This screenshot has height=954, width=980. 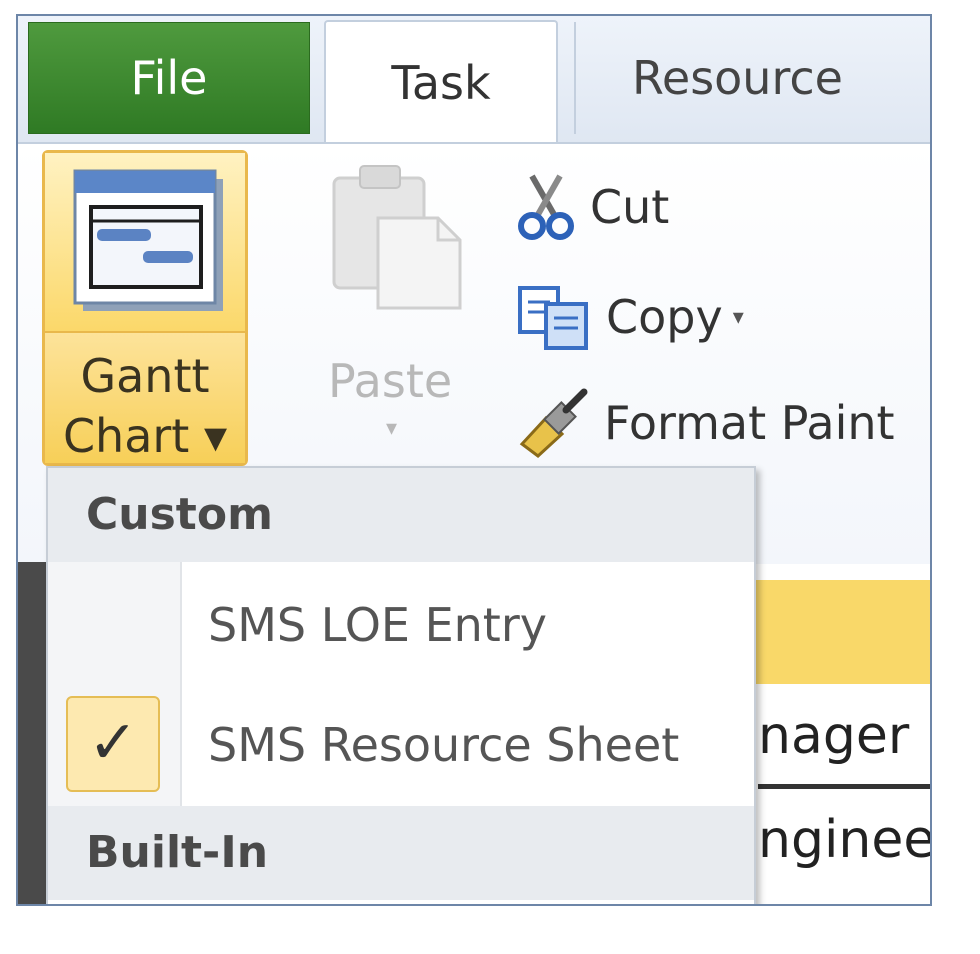 What do you see at coordinates (145, 436) in the screenshot?
I see `gantt-chart-label-line2: Chart ▾` at bounding box center [145, 436].